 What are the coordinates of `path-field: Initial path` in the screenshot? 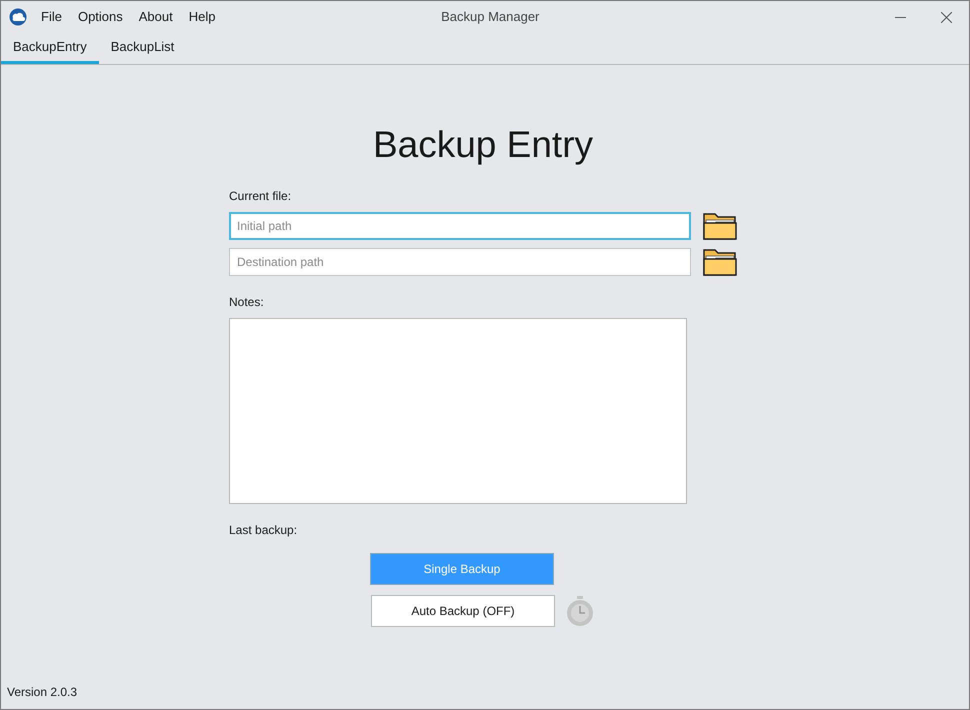 It's located at (460, 226).